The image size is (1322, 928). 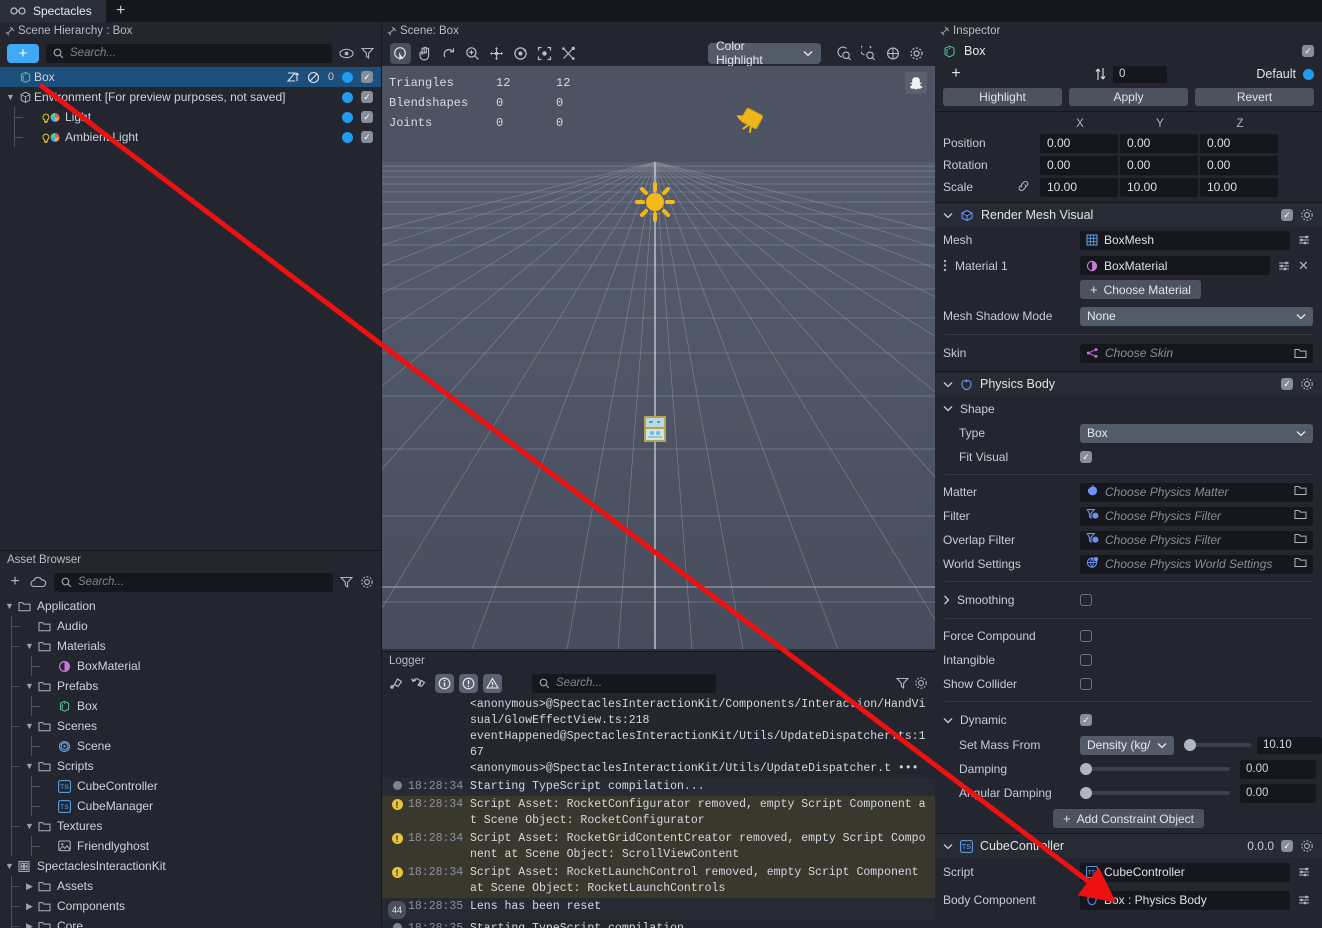 What do you see at coordinates (1217, 745) in the screenshot?
I see `mass-slider` at bounding box center [1217, 745].